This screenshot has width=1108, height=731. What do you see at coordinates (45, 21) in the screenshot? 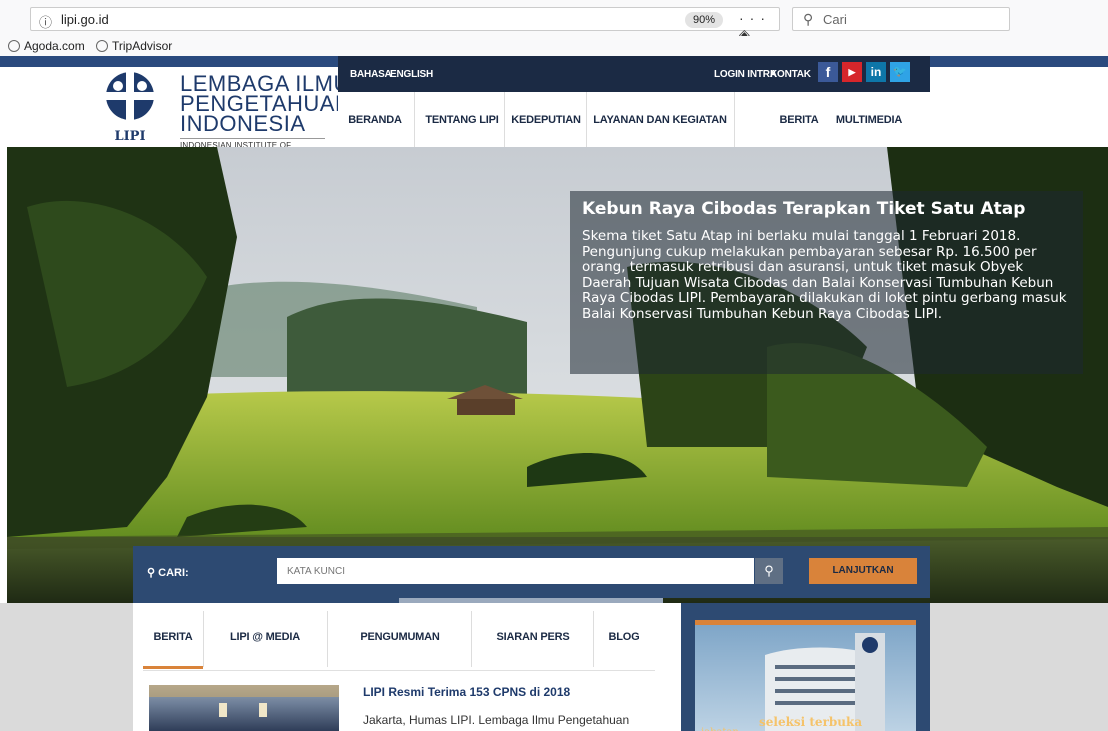
I see `info-icon: ⓘ` at bounding box center [45, 21].